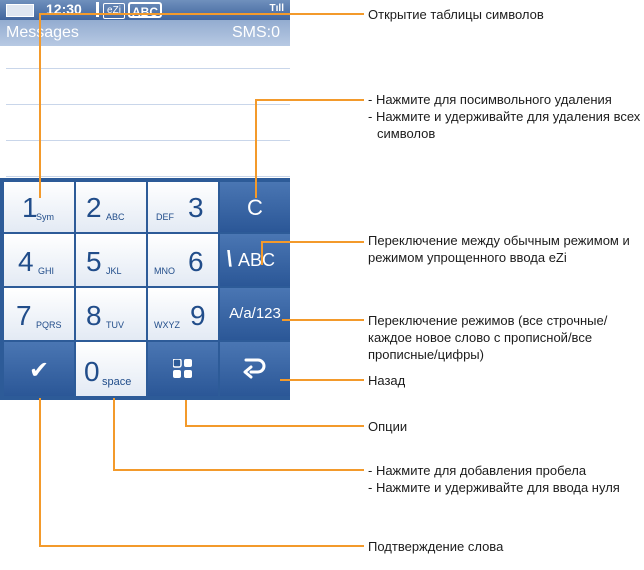 The image size is (644, 570). What do you see at coordinates (201, 472) in the screenshot?
I see `leader-confirm` at bounding box center [201, 472].